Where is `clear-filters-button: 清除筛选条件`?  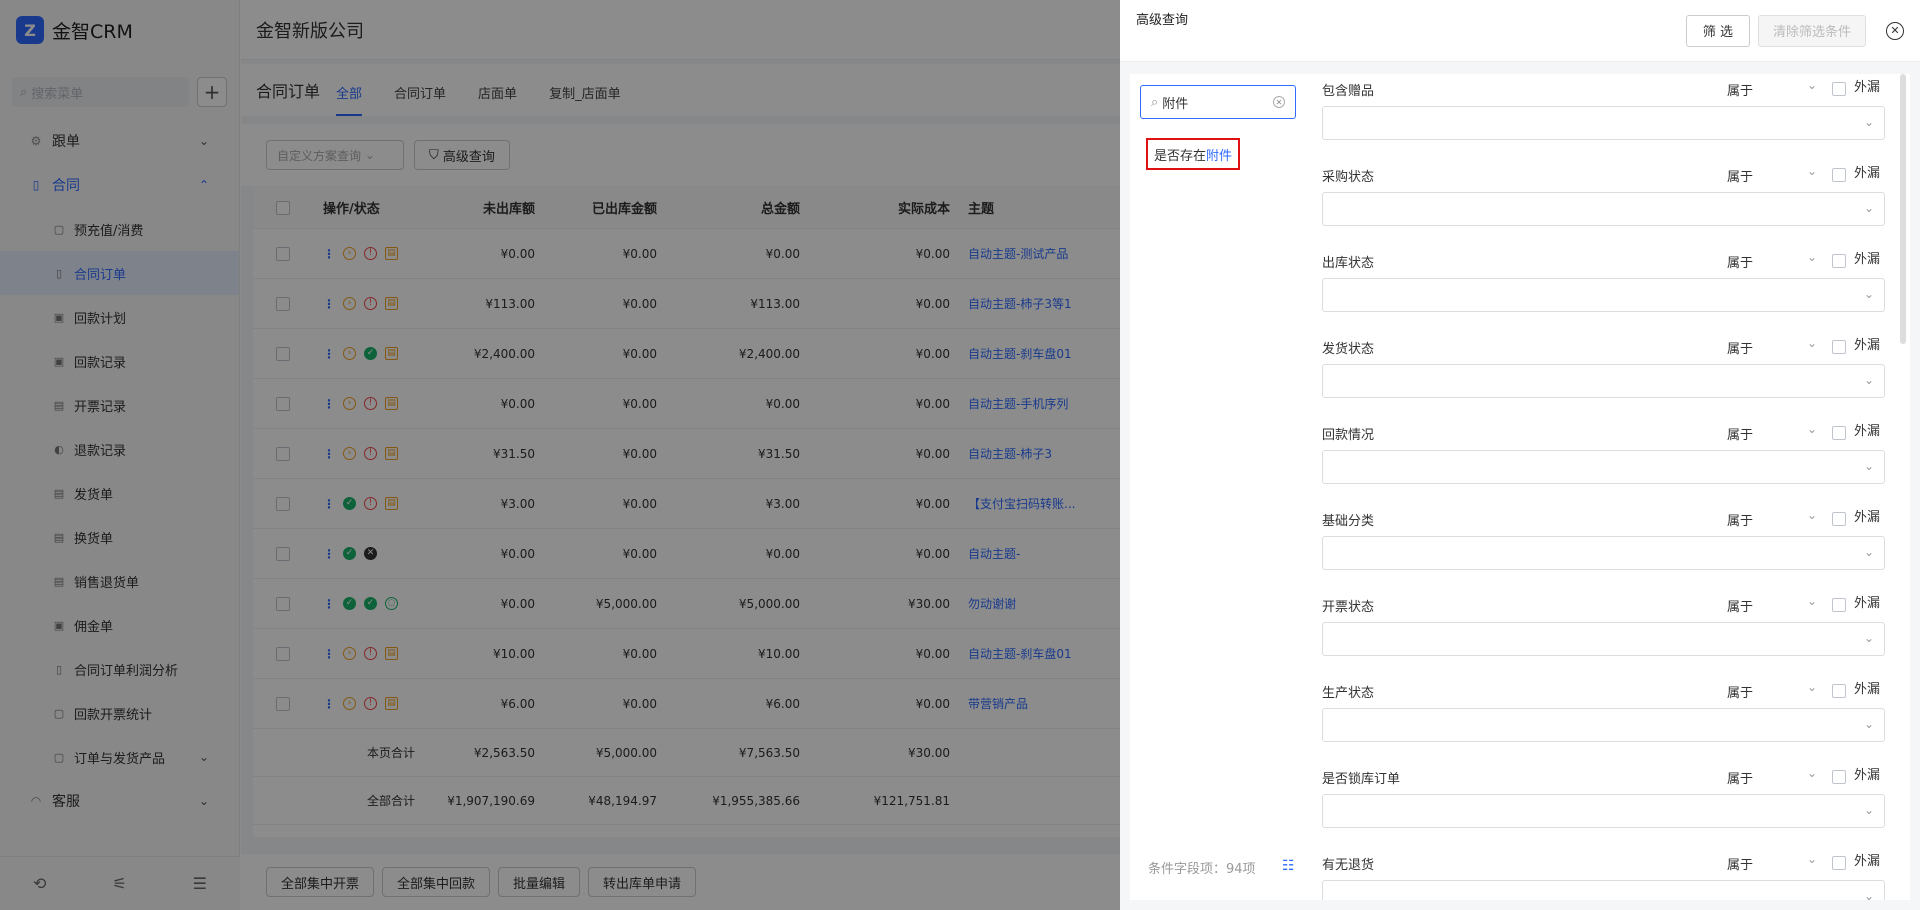
clear-filters-button: 清除筛选条件 is located at coordinates (1811, 30).